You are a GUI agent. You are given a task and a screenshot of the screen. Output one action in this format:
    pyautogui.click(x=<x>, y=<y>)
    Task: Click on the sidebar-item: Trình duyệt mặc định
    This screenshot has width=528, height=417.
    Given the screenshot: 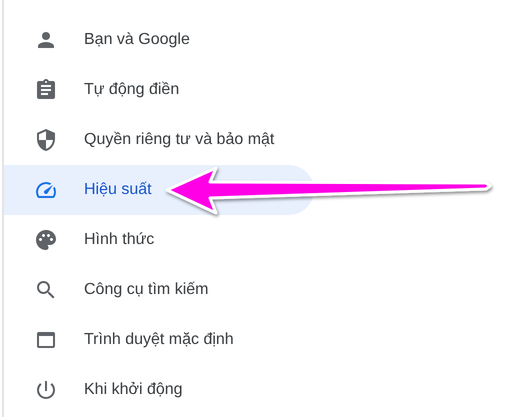 What is the action you would take?
    pyautogui.click(x=159, y=340)
    